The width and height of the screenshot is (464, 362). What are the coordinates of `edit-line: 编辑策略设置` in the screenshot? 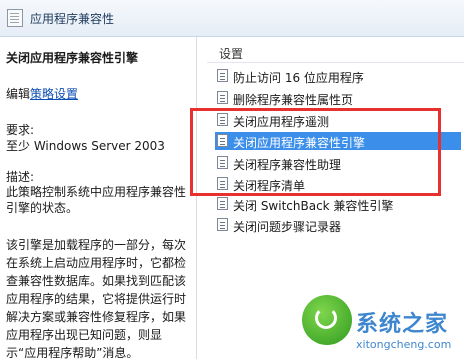 It's located at (42, 93).